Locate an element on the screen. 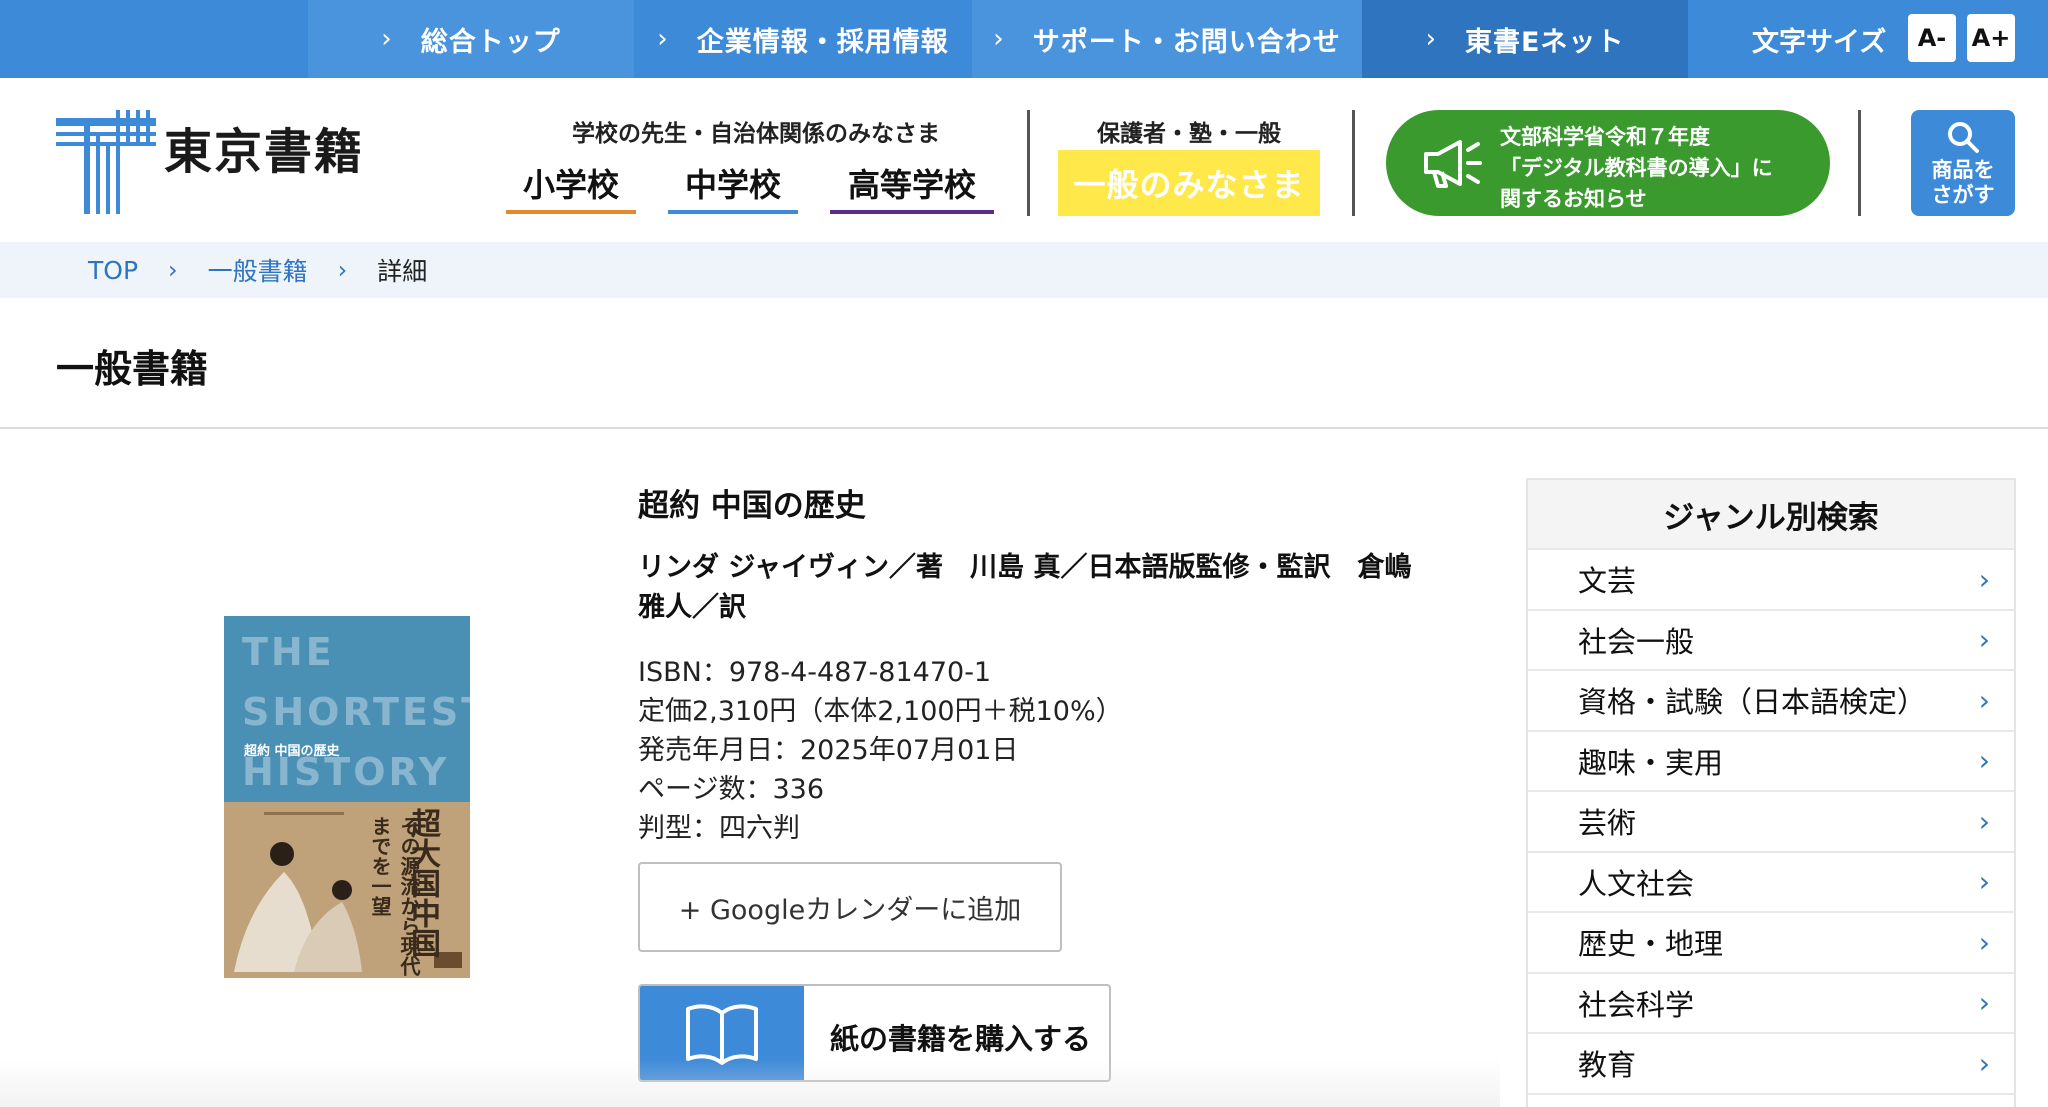 This screenshot has width=2048, height=1107. search-label-line: さがす is located at coordinates (1963, 195).